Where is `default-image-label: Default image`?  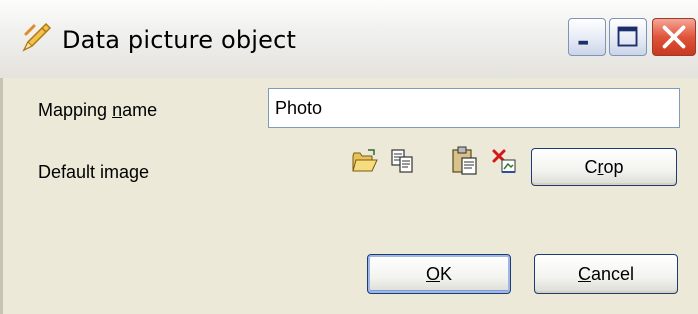
default-image-label: Default image is located at coordinates (94, 172).